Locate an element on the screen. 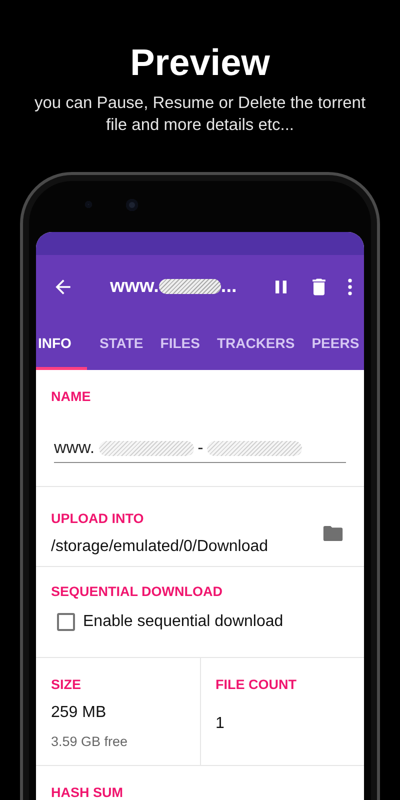  free-space: 3.59 GB free is located at coordinates (90, 741).